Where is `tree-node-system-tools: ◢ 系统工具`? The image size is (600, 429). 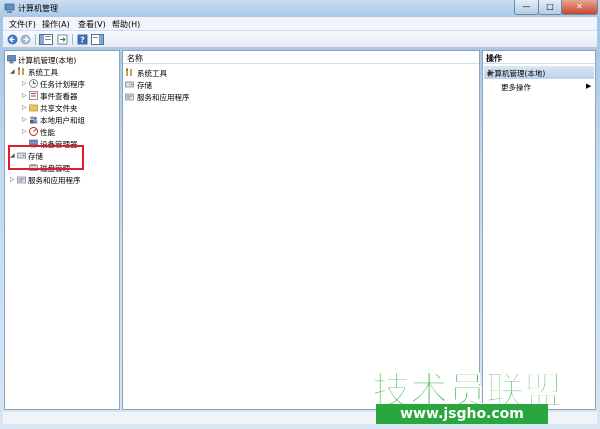
tree-node-system-tools: ◢ 系统工具 is located at coordinates (64, 72).